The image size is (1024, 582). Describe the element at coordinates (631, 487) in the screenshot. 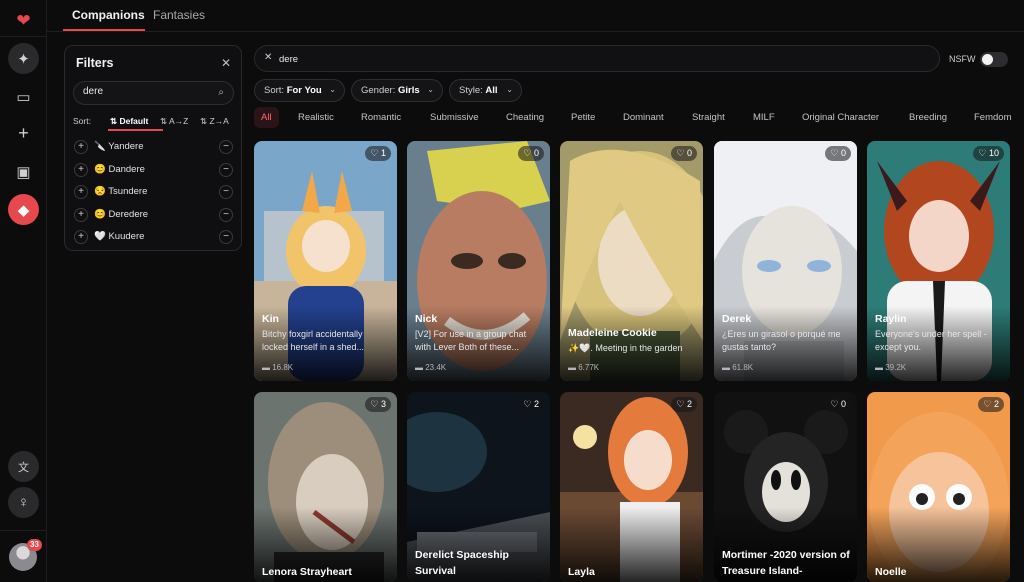

I see `character-card: ♡ 2 Layla` at that location.